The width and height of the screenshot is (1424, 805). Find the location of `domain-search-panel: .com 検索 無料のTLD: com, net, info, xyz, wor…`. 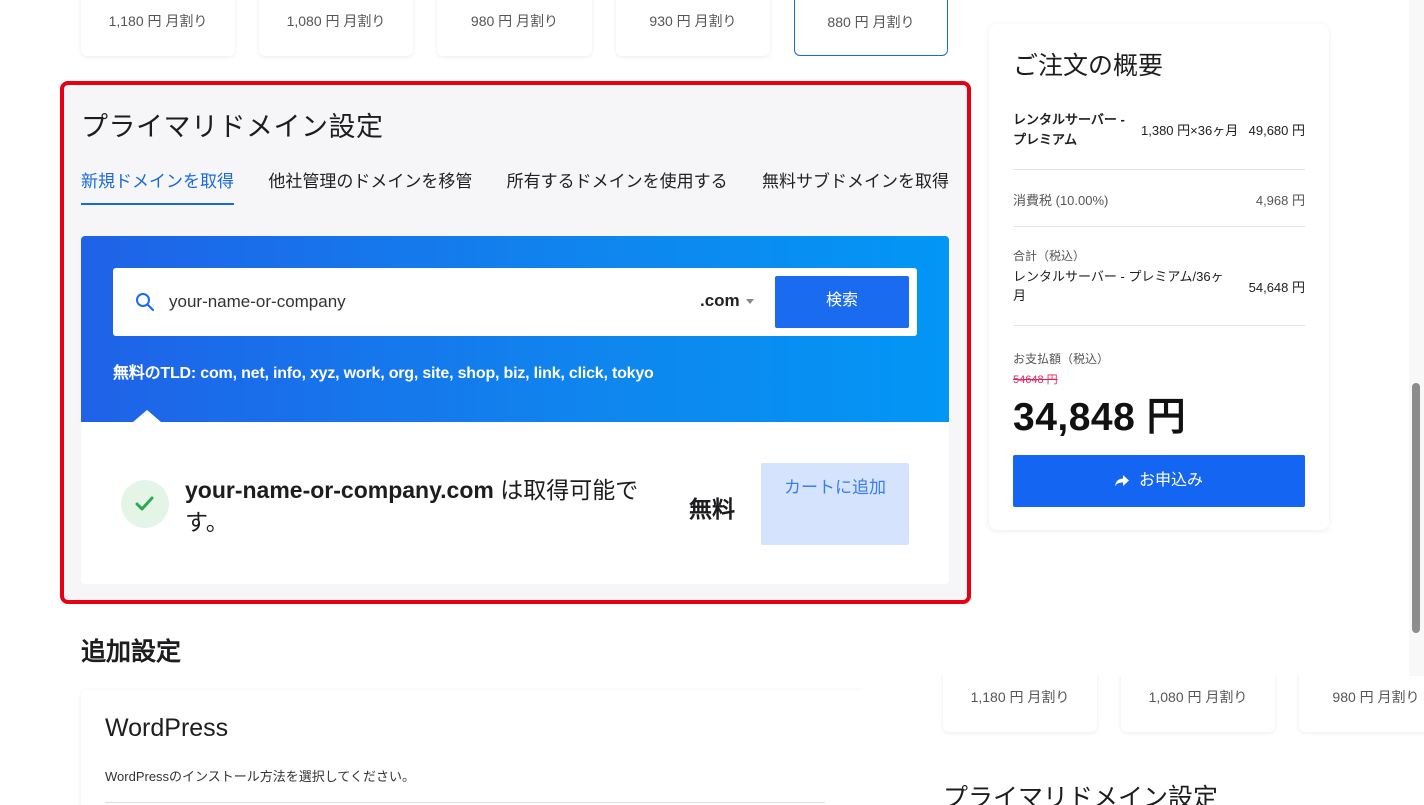

domain-search-panel: .com 検索 無料のTLD: com, net, info, xyz, wor… is located at coordinates (515, 329).